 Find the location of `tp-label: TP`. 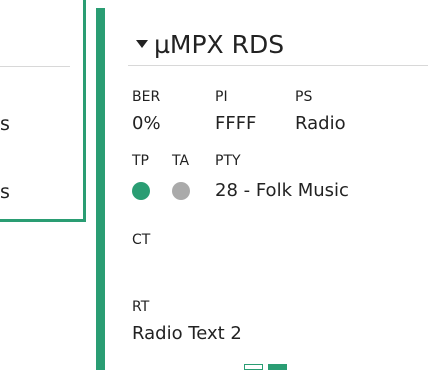

tp-label: TP is located at coordinates (140, 161).